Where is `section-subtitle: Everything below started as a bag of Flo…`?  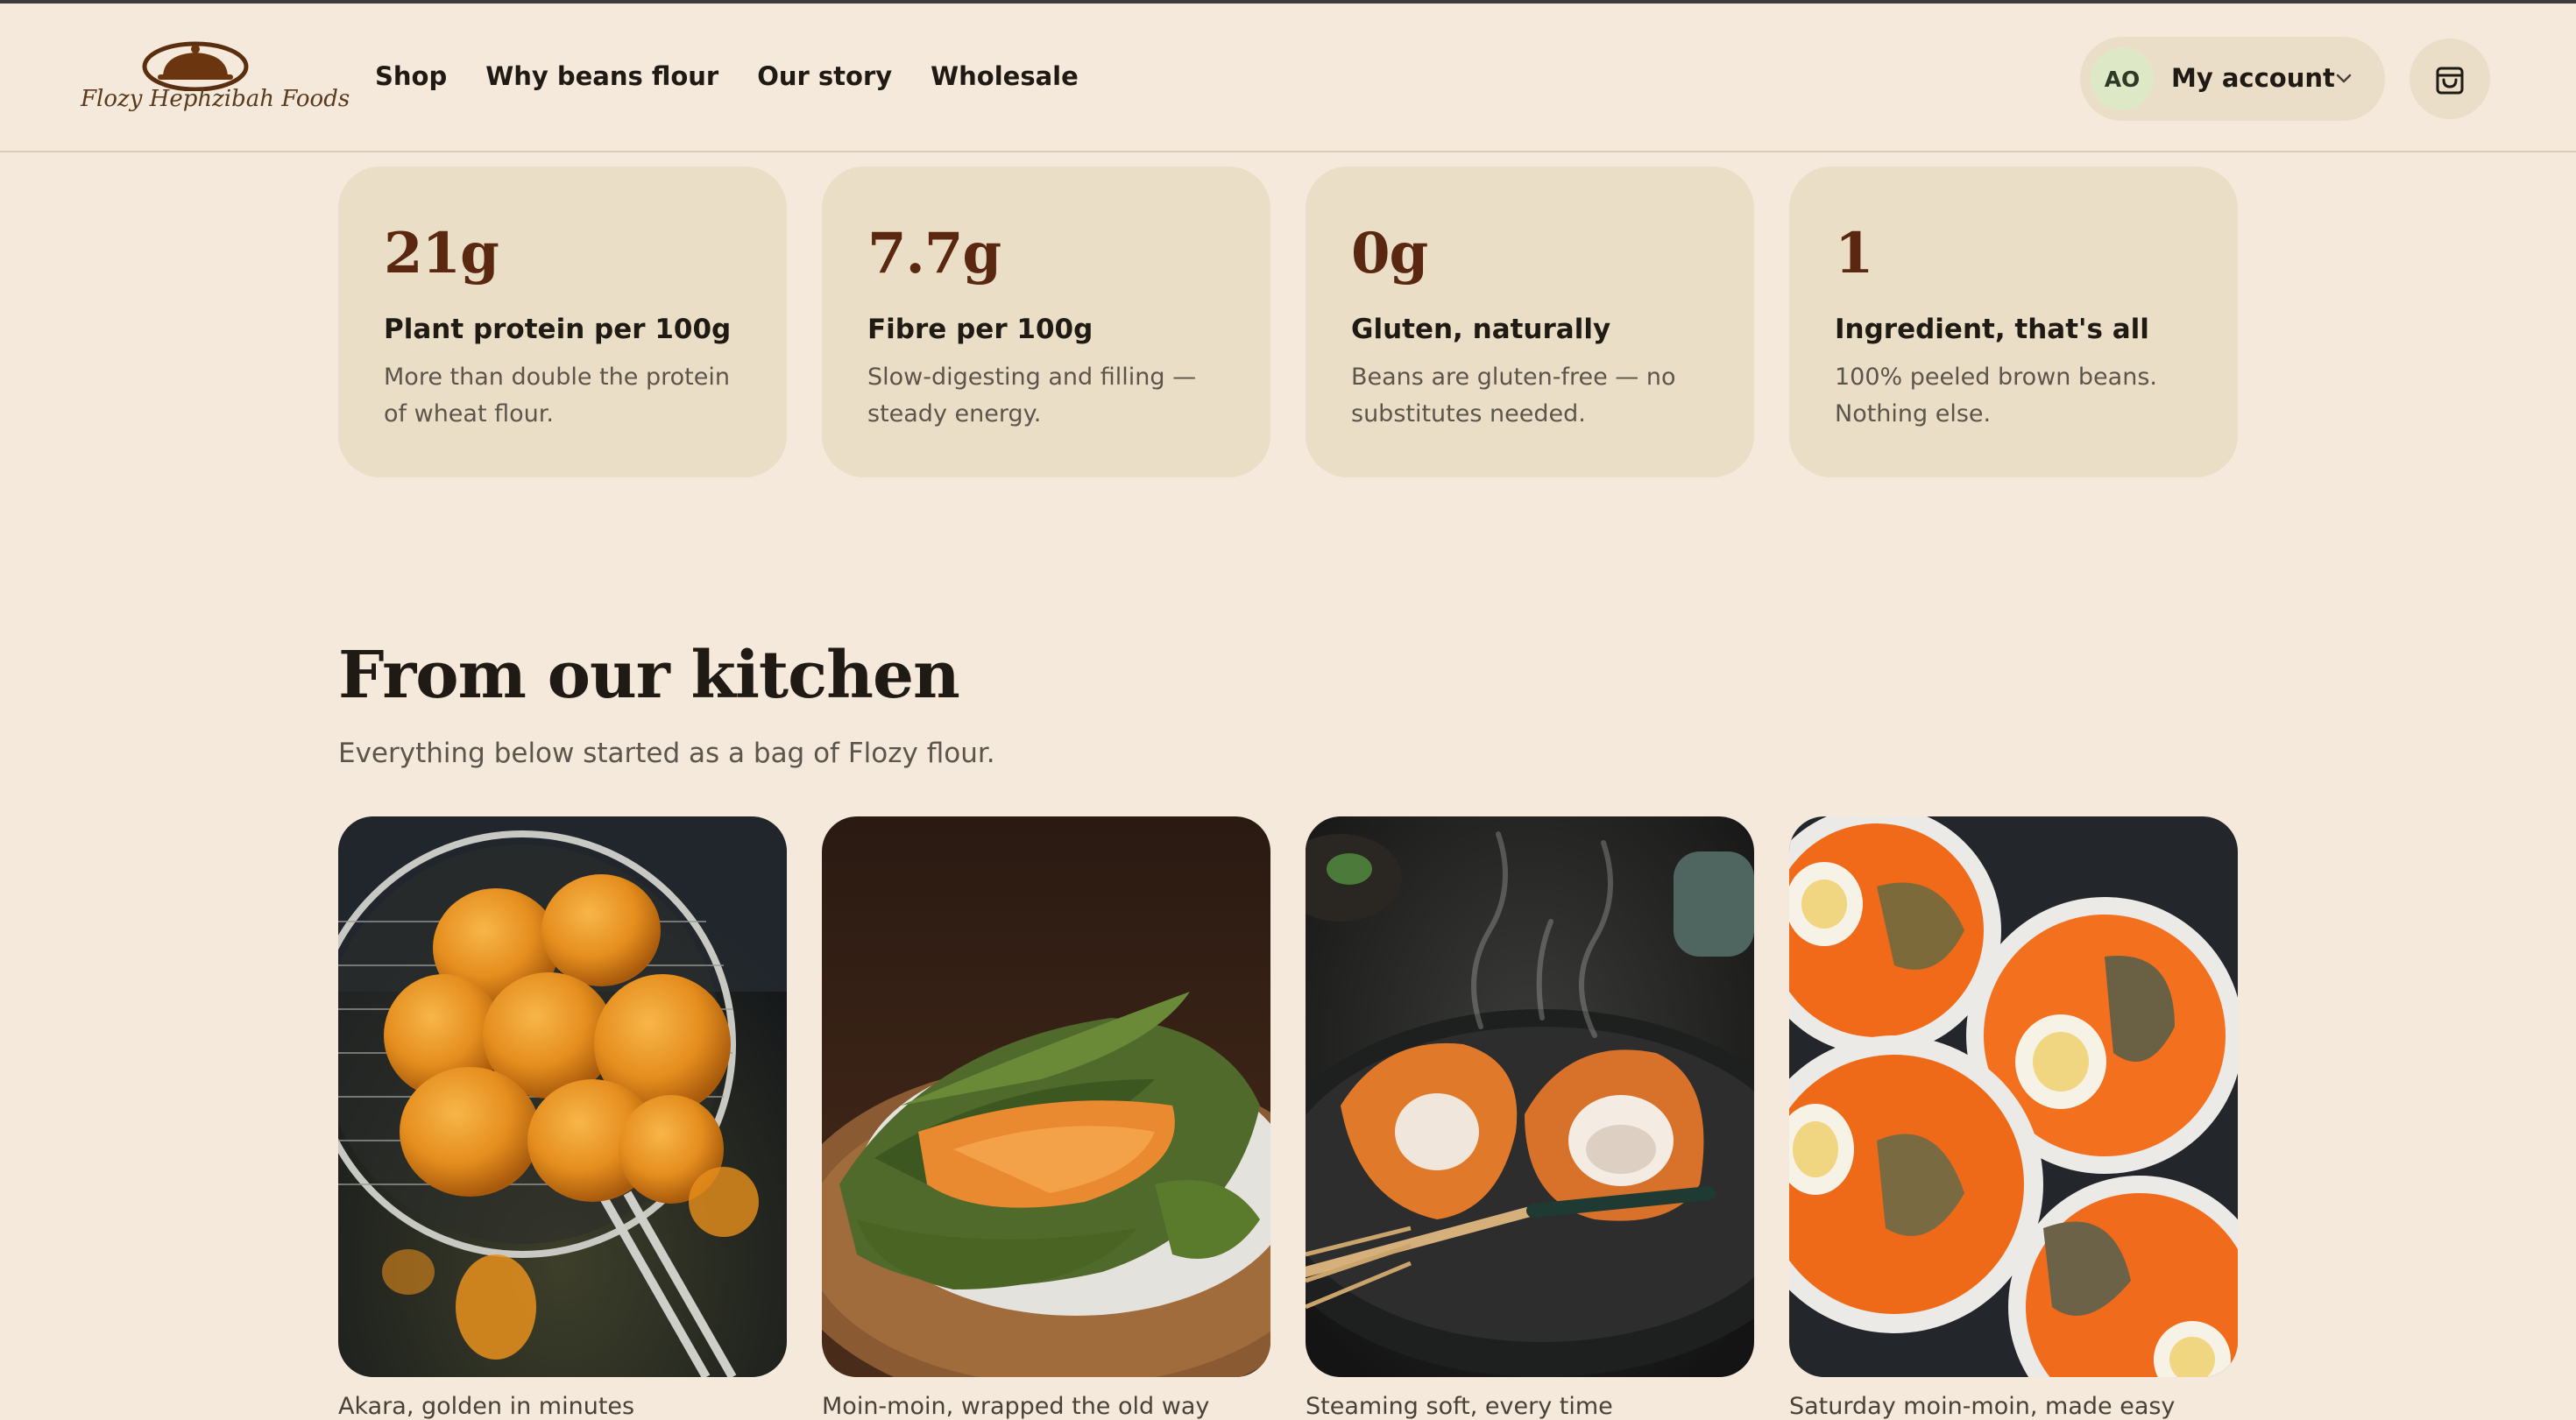
section-subtitle: Everything below started as a bag of Flo… is located at coordinates (666, 753).